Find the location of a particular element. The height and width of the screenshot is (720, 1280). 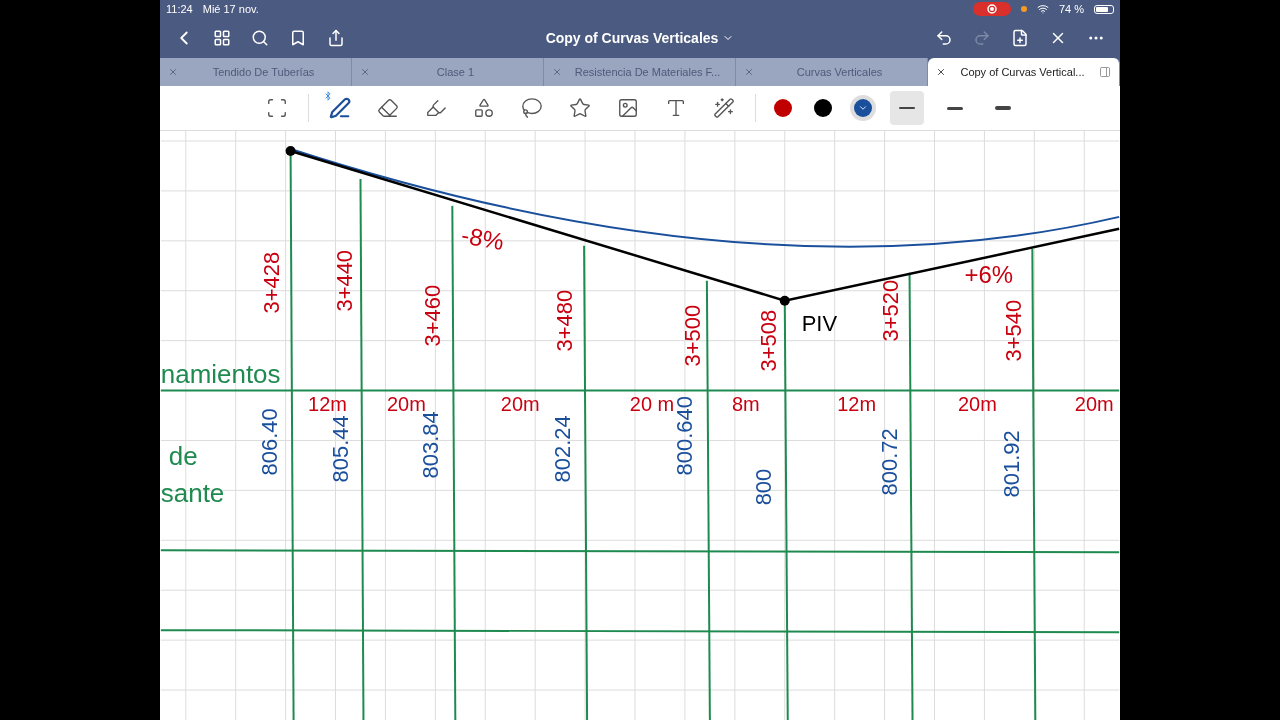

station-label: 3+460 is located at coordinates (433, 315).